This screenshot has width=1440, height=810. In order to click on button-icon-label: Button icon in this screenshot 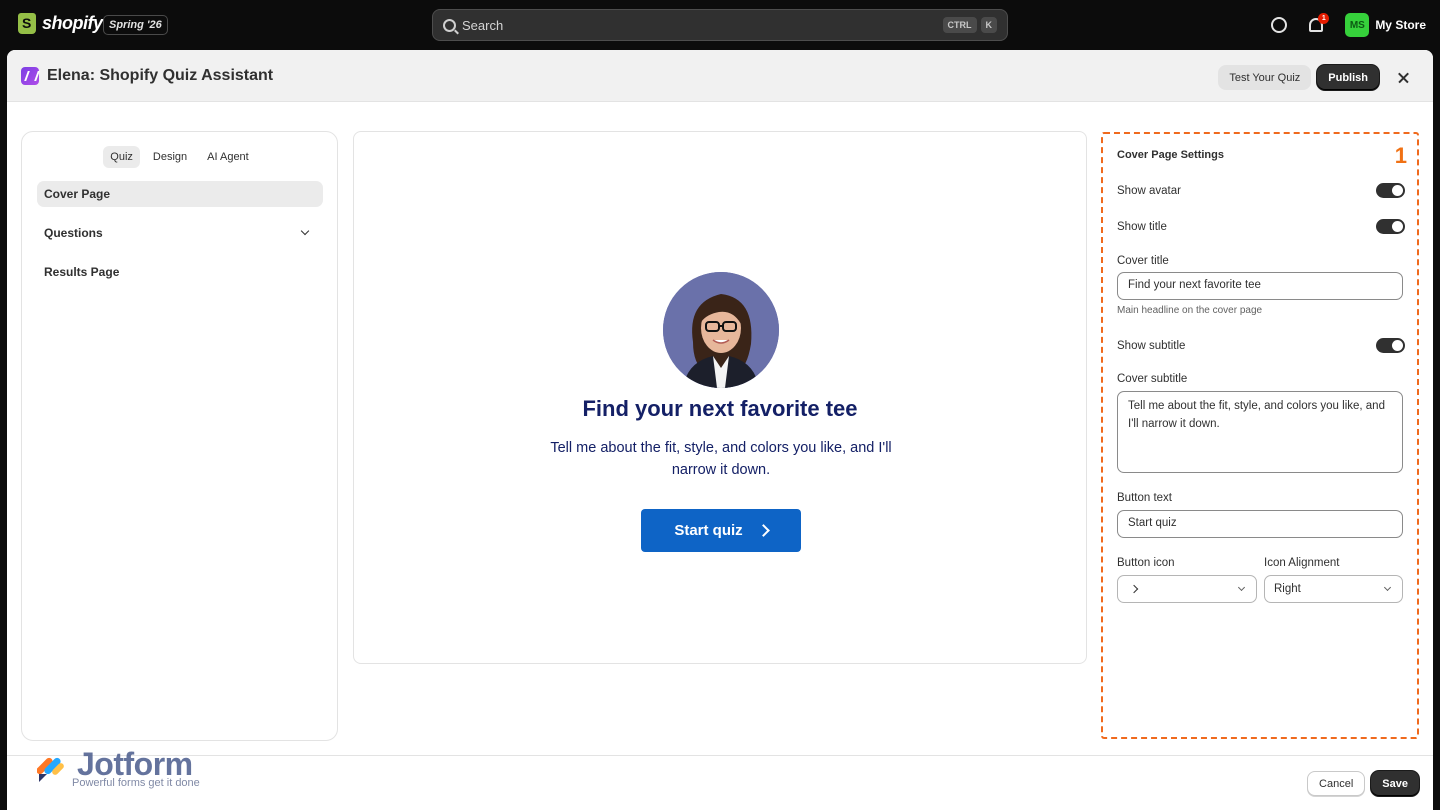, I will do `click(1146, 563)`.